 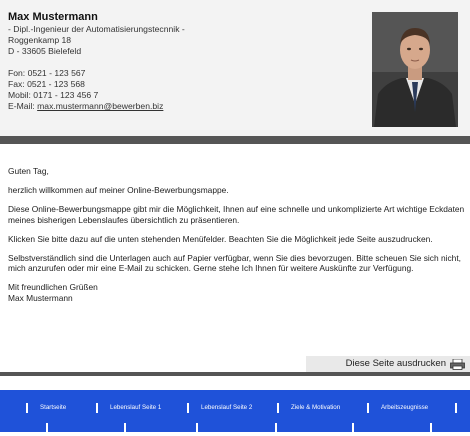 I want to click on content-divider, so click(x=235, y=374).